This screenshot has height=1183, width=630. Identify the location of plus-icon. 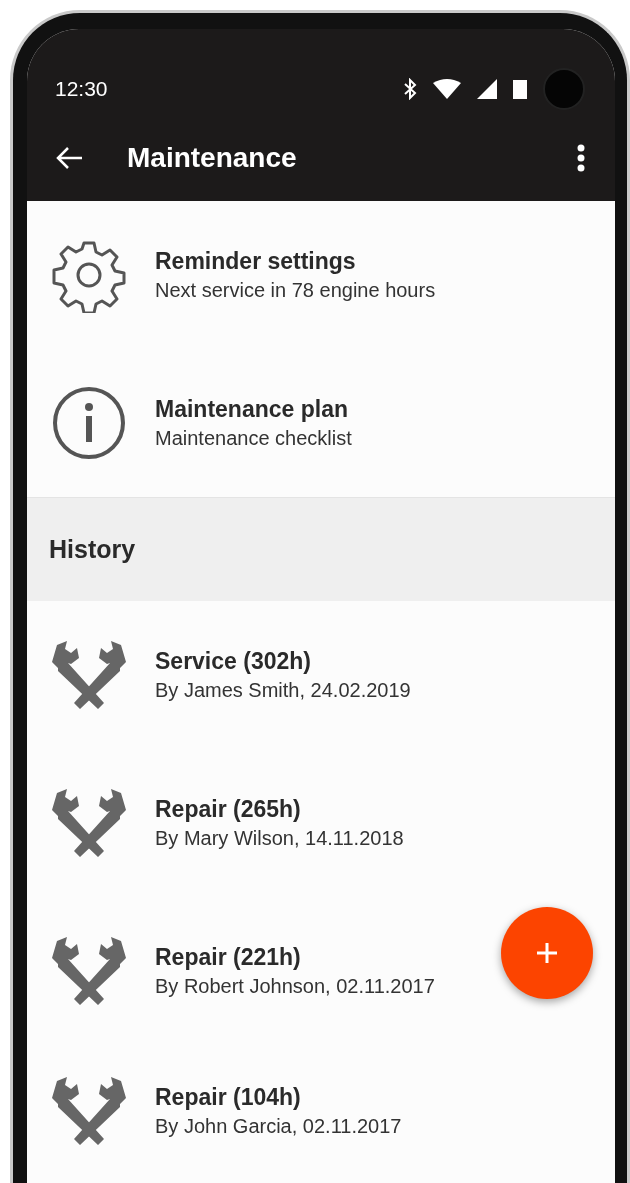
(547, 953).